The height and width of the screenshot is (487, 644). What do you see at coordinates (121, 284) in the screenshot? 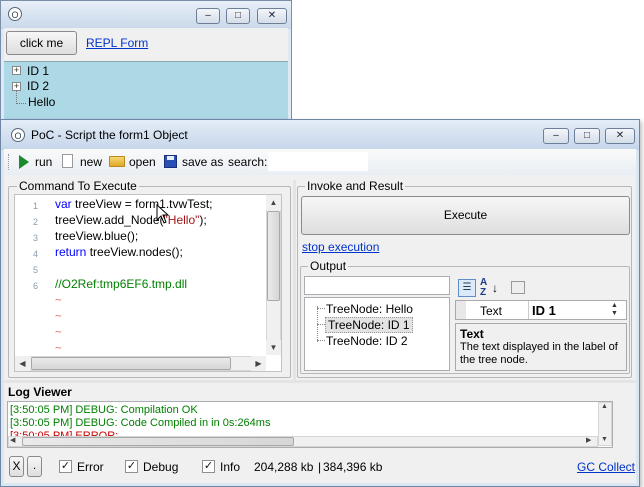
I see `code-line: //O2Ref:tmp6EF6.tmp.dll` at bounding box center [121, 284].